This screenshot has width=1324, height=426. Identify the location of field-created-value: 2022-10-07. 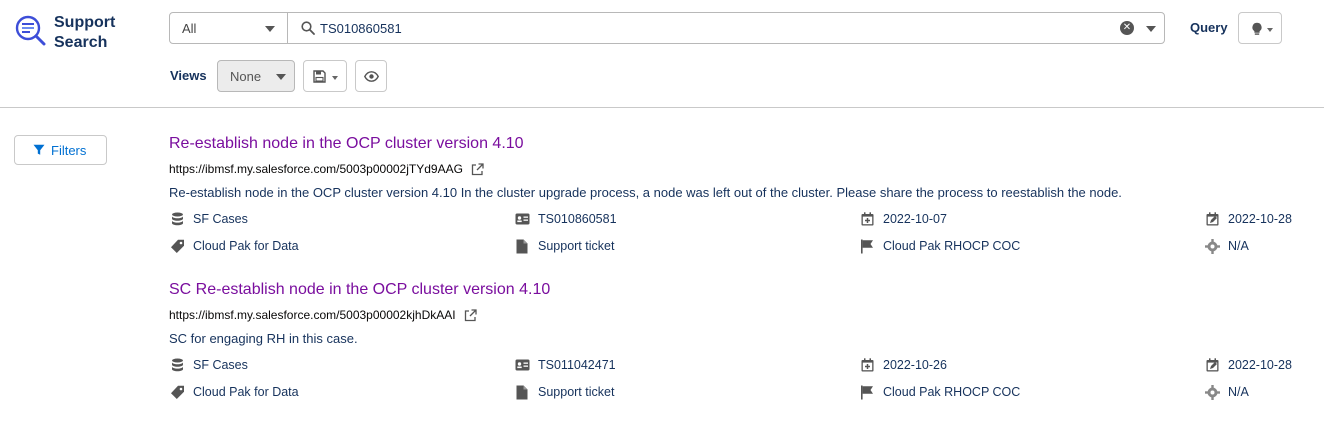
(915, 219).